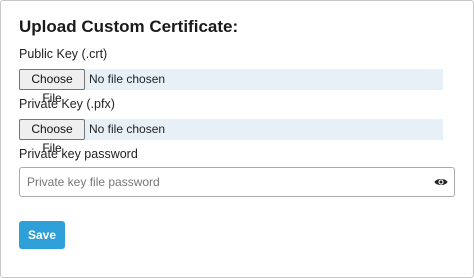 The height and width of the screenshot is (278, 474). I want to click on private-key-choose-file-button: Choose File, so click(52, 137).